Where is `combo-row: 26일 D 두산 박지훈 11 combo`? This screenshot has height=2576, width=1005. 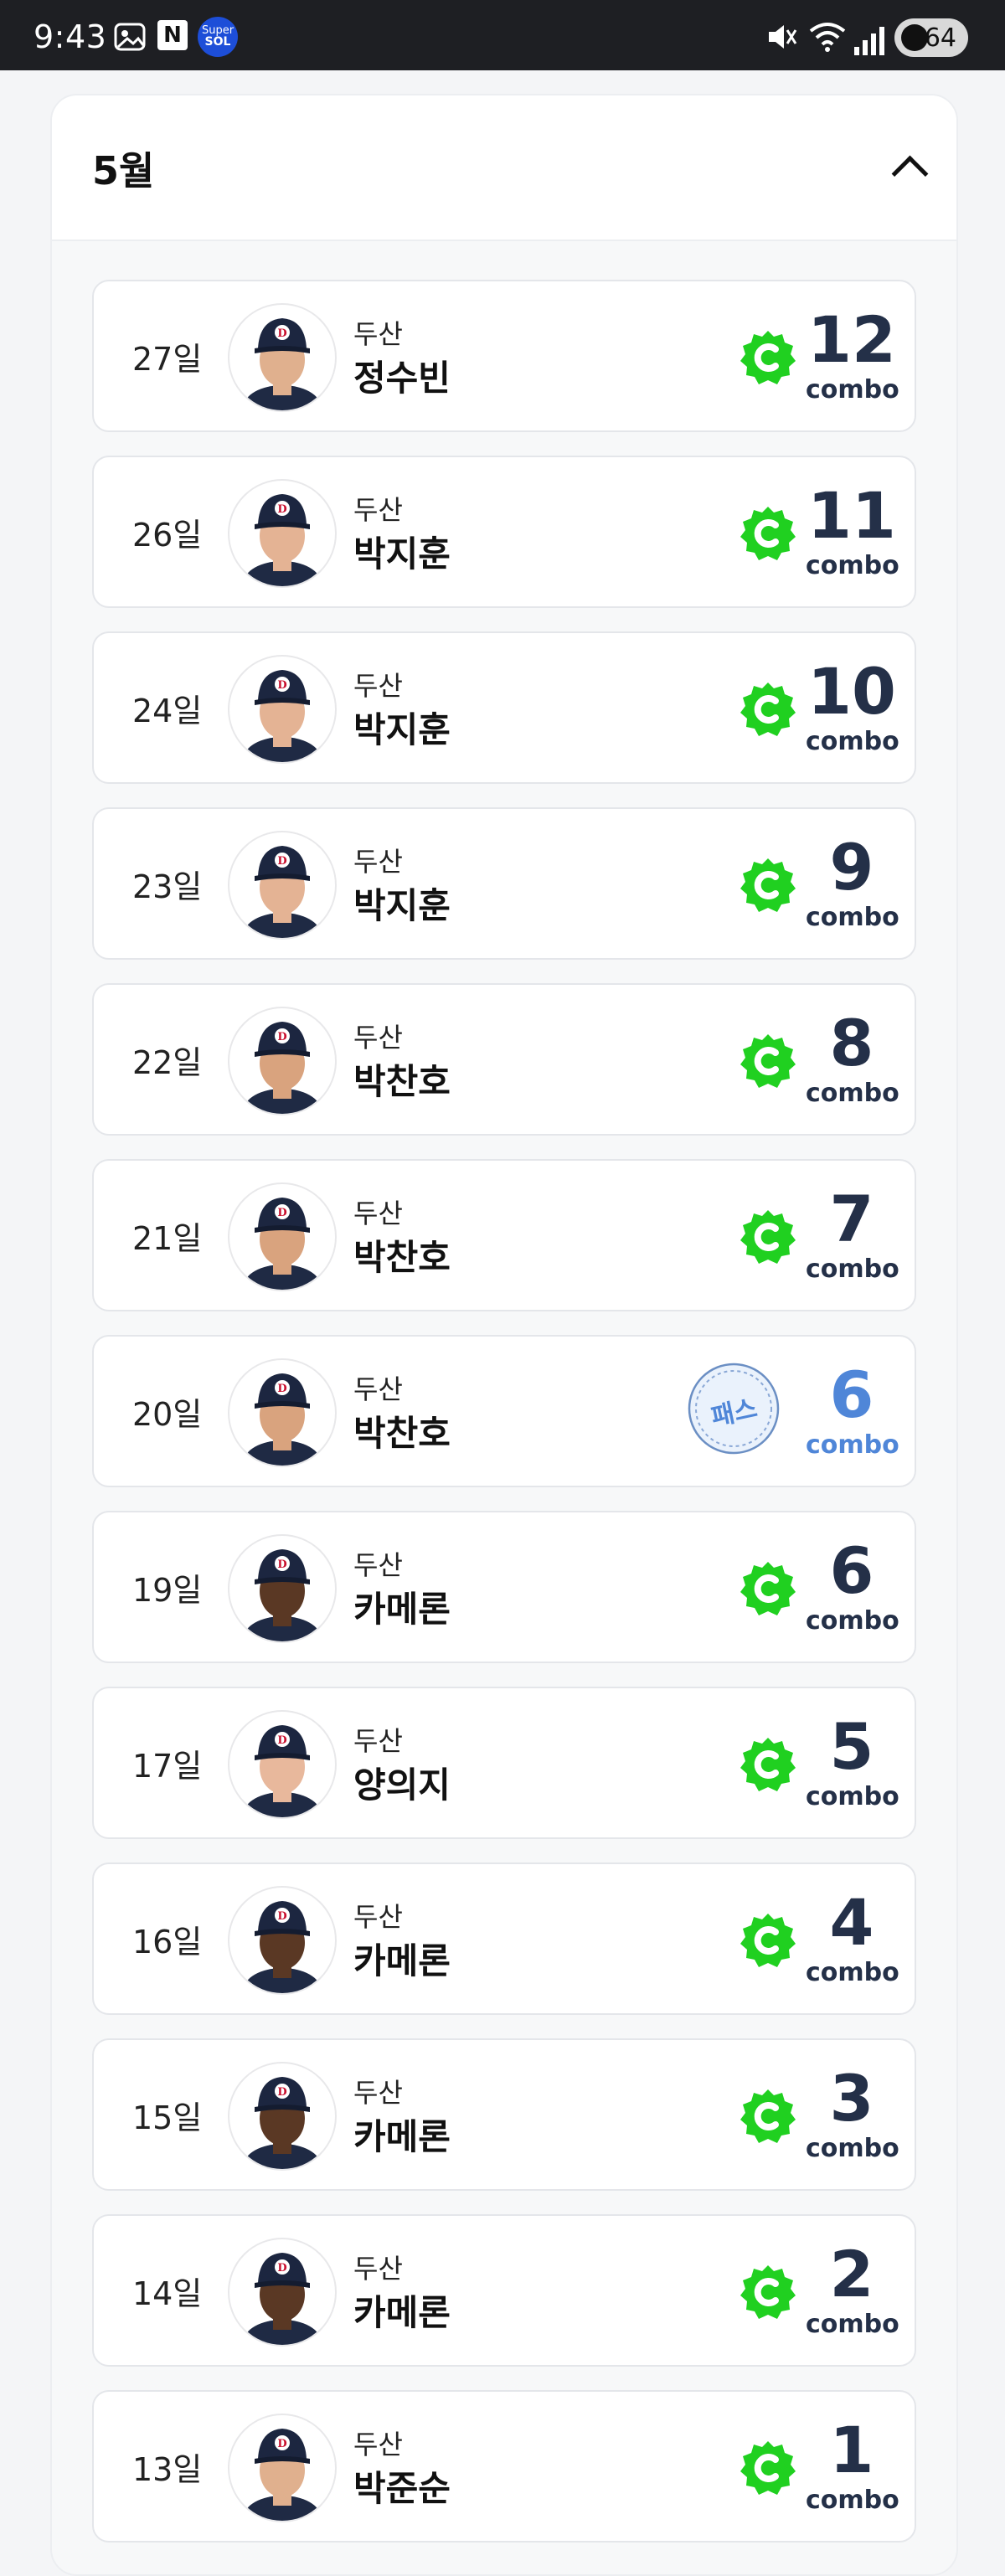 combo-row: 26일 D 두산 박지훈 11 combo is located at coordinates (504, 532).